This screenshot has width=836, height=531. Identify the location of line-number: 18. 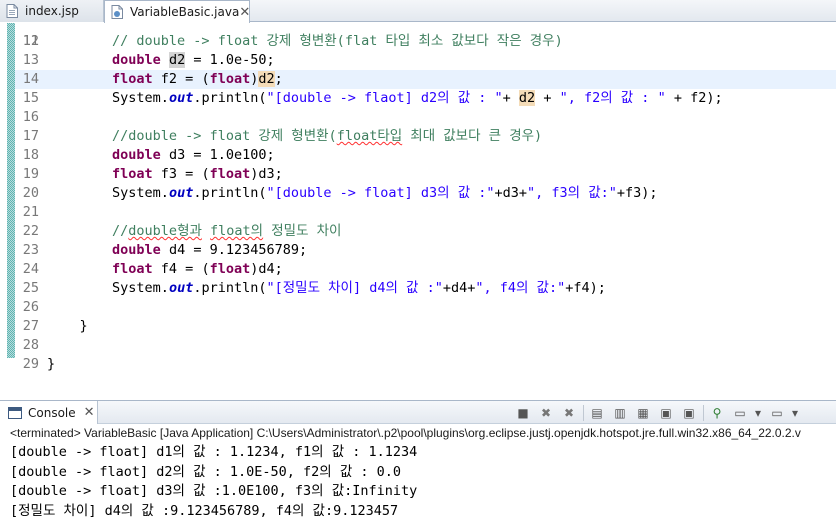
(30, 155).